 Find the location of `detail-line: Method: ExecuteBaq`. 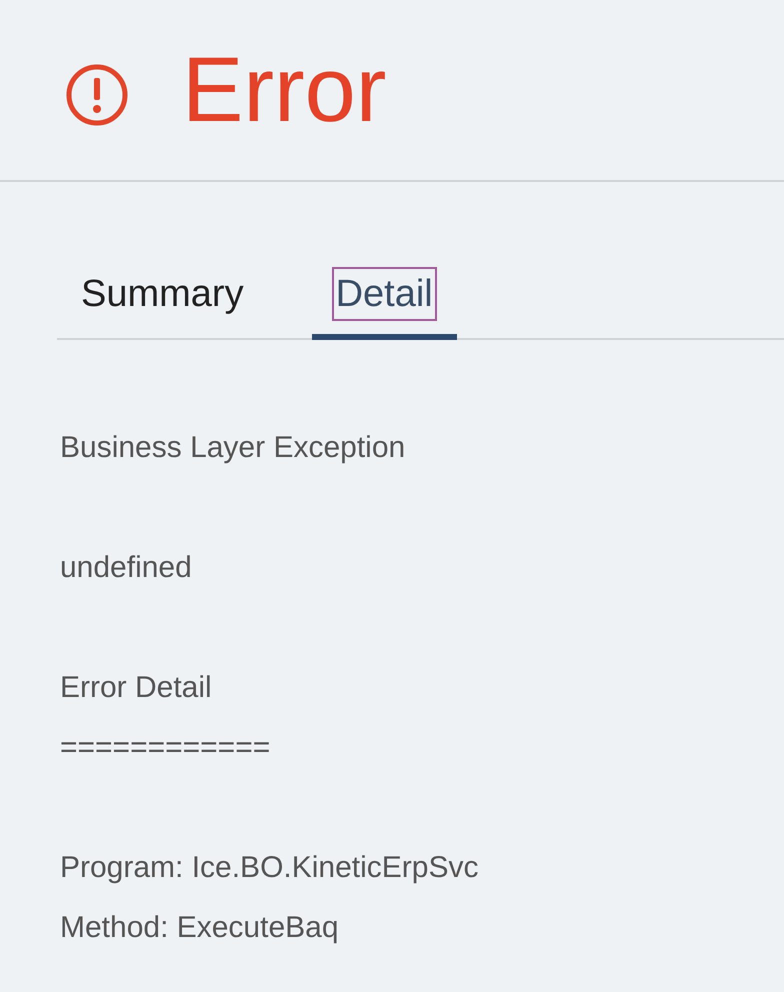

detail-line: Method: ExecuteBaq is located at coordinates (200, 928).